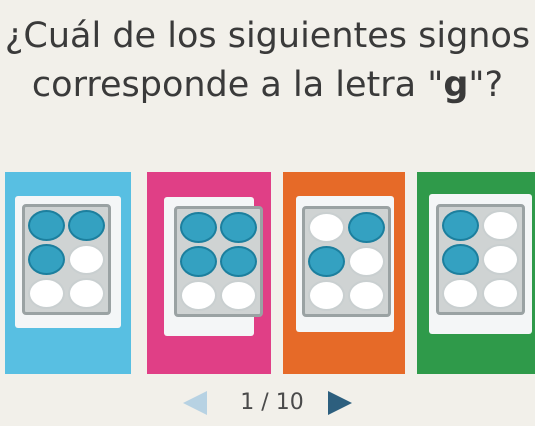 The image size is (535, 426). What do you see at coordinates (289, 402) in the screenshot?
I see `page-total: 10` at bounding box center [289, 402].